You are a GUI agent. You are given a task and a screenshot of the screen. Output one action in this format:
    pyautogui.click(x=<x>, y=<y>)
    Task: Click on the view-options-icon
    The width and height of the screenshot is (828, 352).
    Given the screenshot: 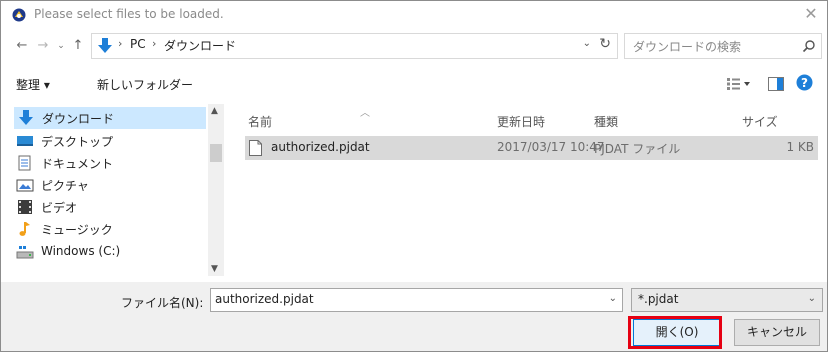 What is the action you would take?
    pyautogui.click(x=740, y=84)
    